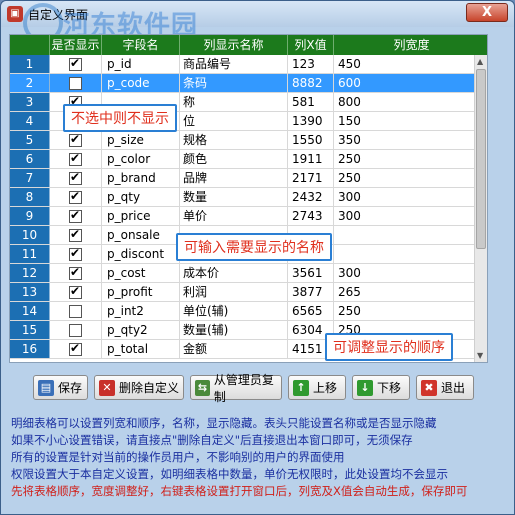  Describe the element at coordinates (141, 178) in the screenshot. I see `field-name-cell: p_brand` at that location.